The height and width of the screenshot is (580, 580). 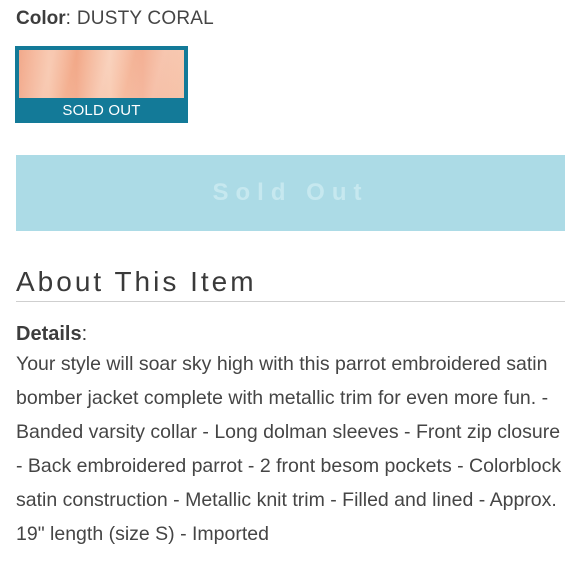 I want to click on color-label: Color, so click(x=41, y=18).